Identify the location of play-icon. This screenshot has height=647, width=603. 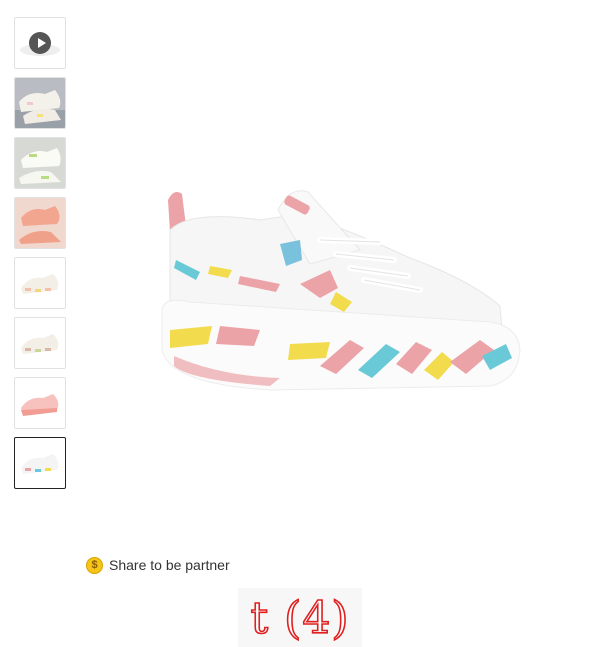
(40, 43).